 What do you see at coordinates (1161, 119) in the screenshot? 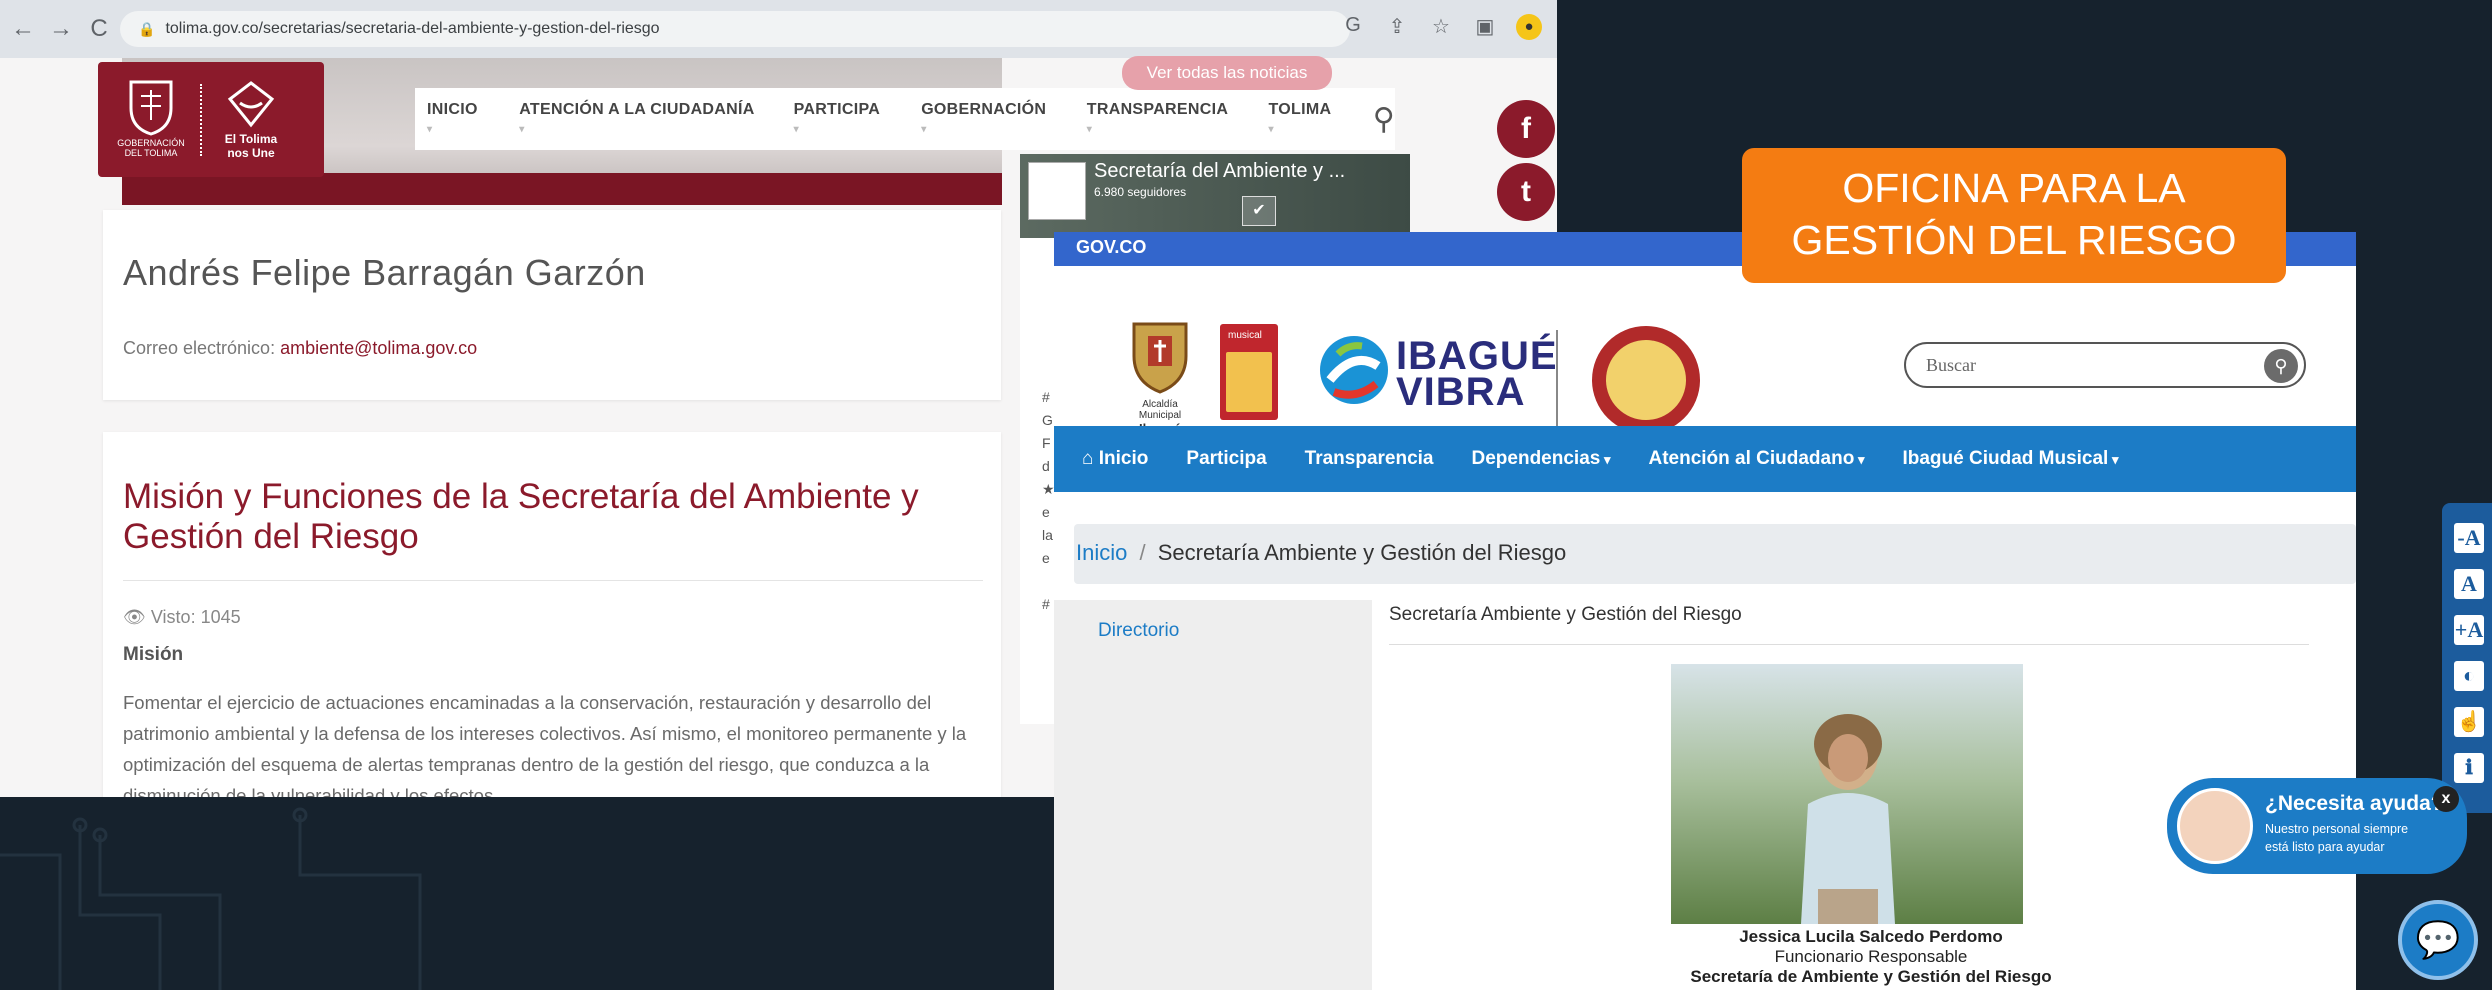
I see `menu-item-transparencia: TRANSPARENCIA` at bounding box center [1161, 119].